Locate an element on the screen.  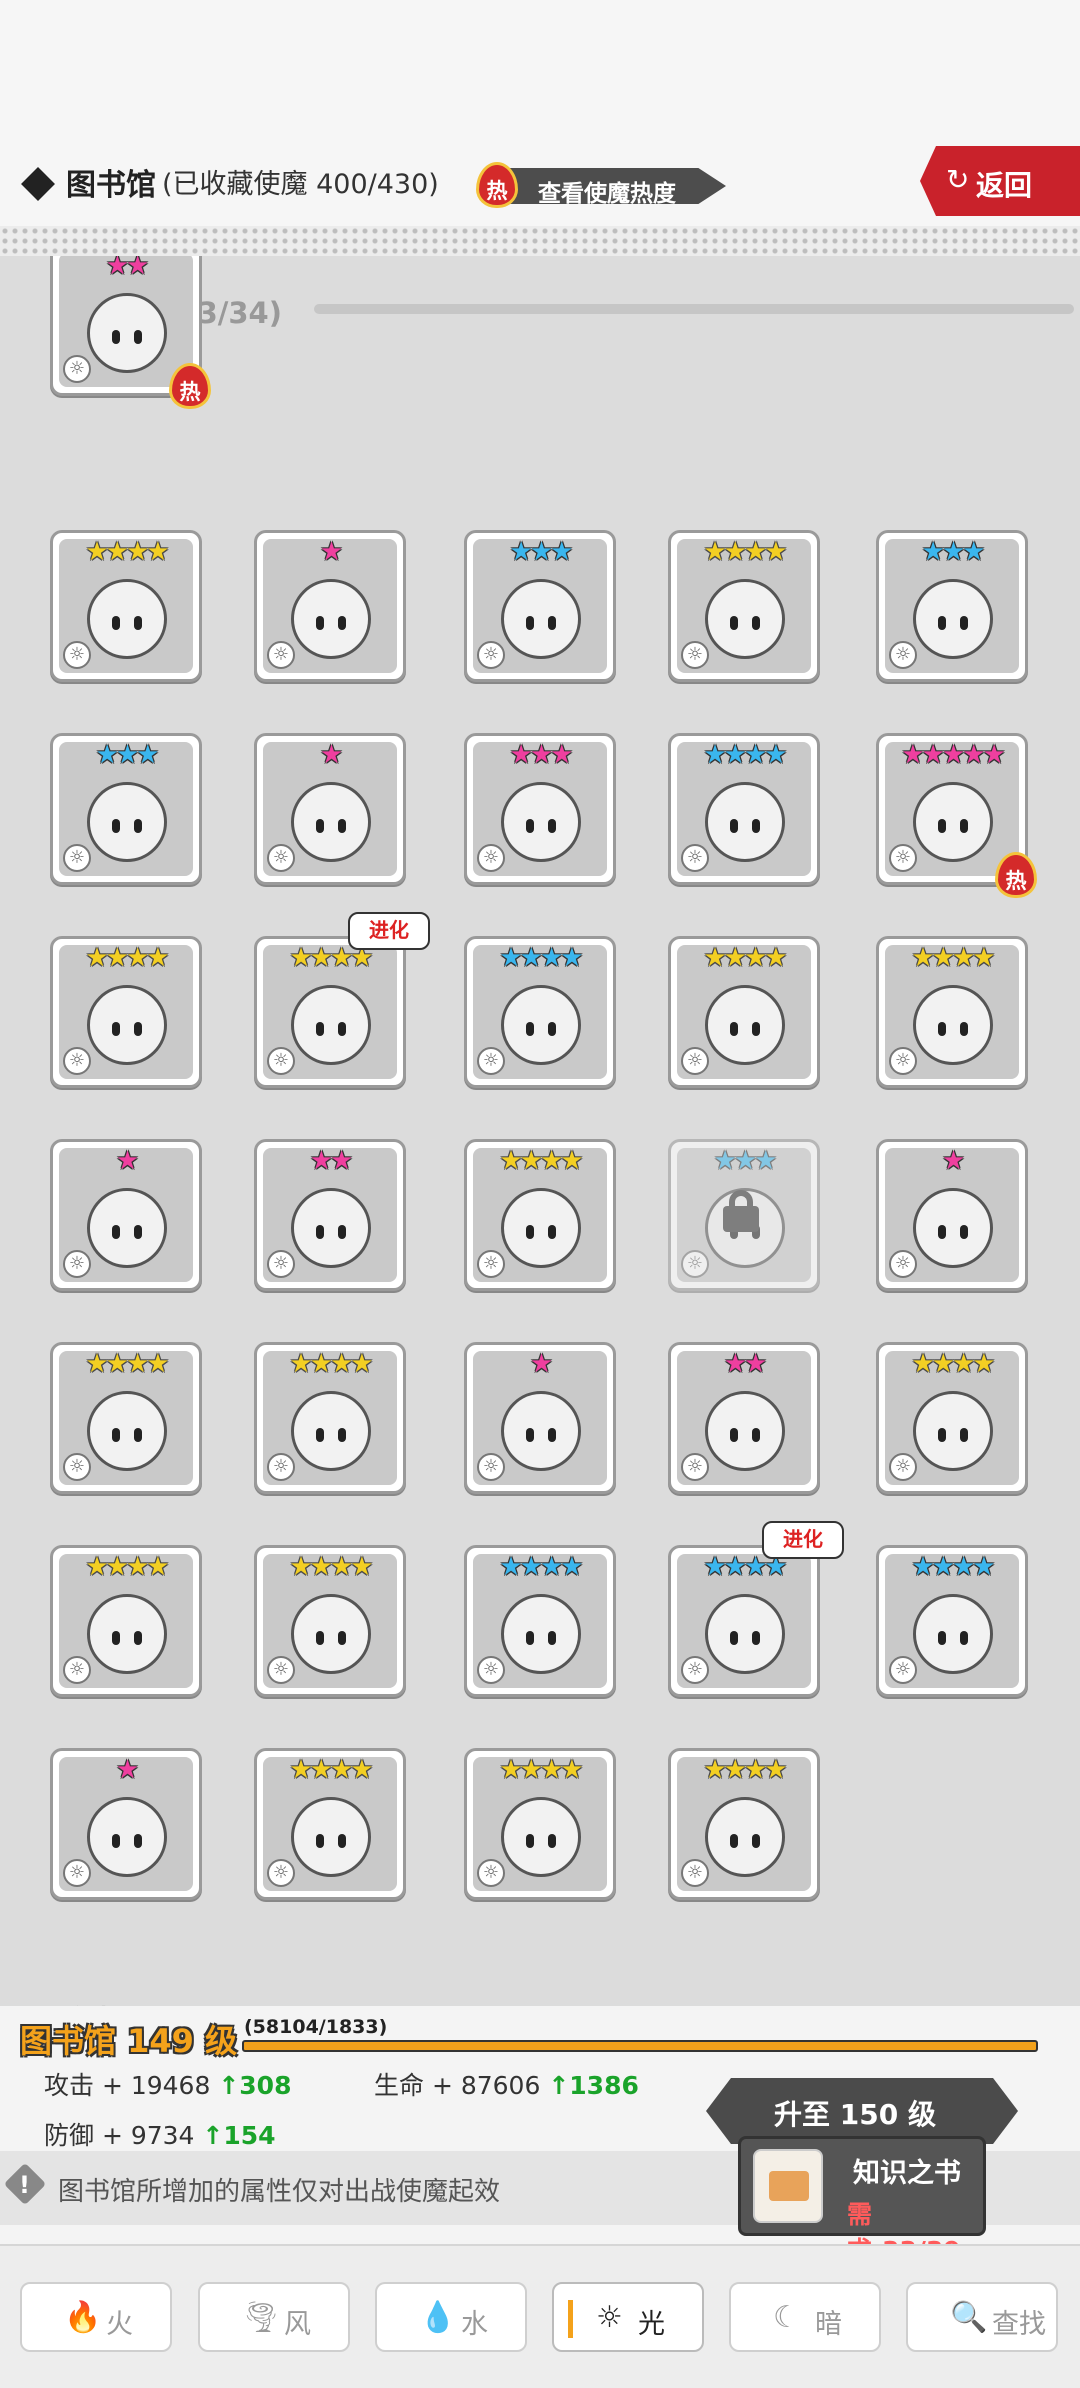
section-header: 胎生★1(31/31) is located at coordinates (171, 2002).